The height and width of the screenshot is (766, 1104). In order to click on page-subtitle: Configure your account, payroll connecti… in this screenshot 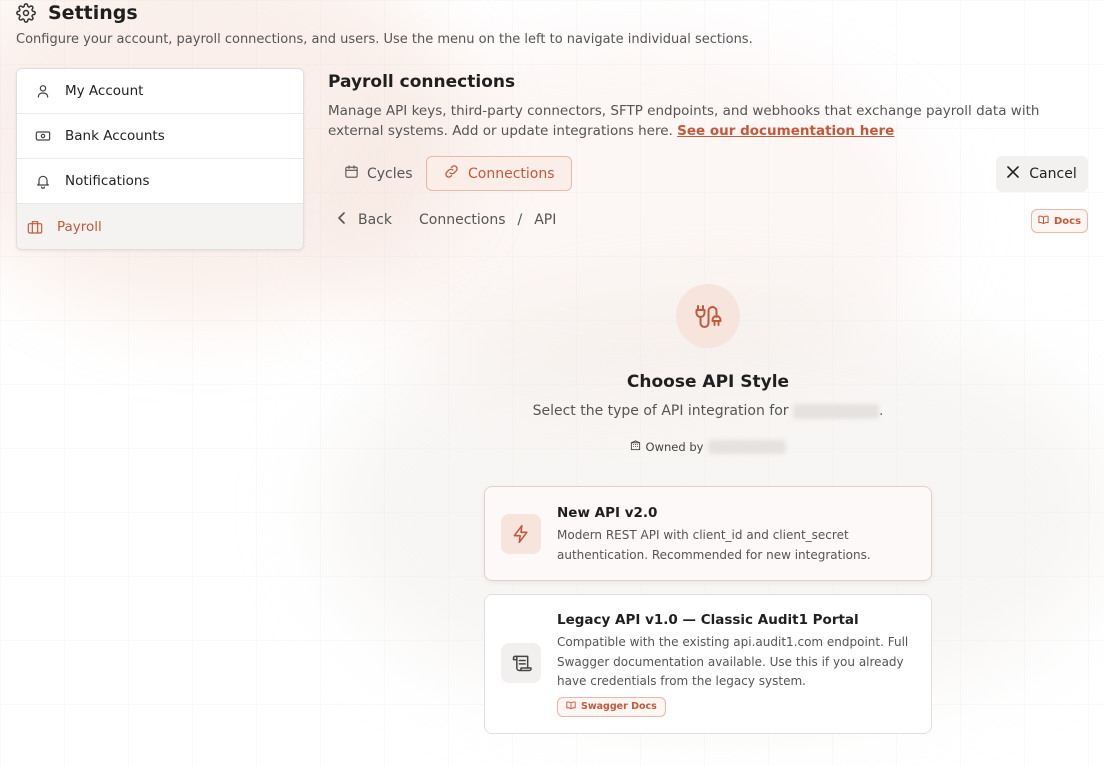, I will do `click(384, 39)`.